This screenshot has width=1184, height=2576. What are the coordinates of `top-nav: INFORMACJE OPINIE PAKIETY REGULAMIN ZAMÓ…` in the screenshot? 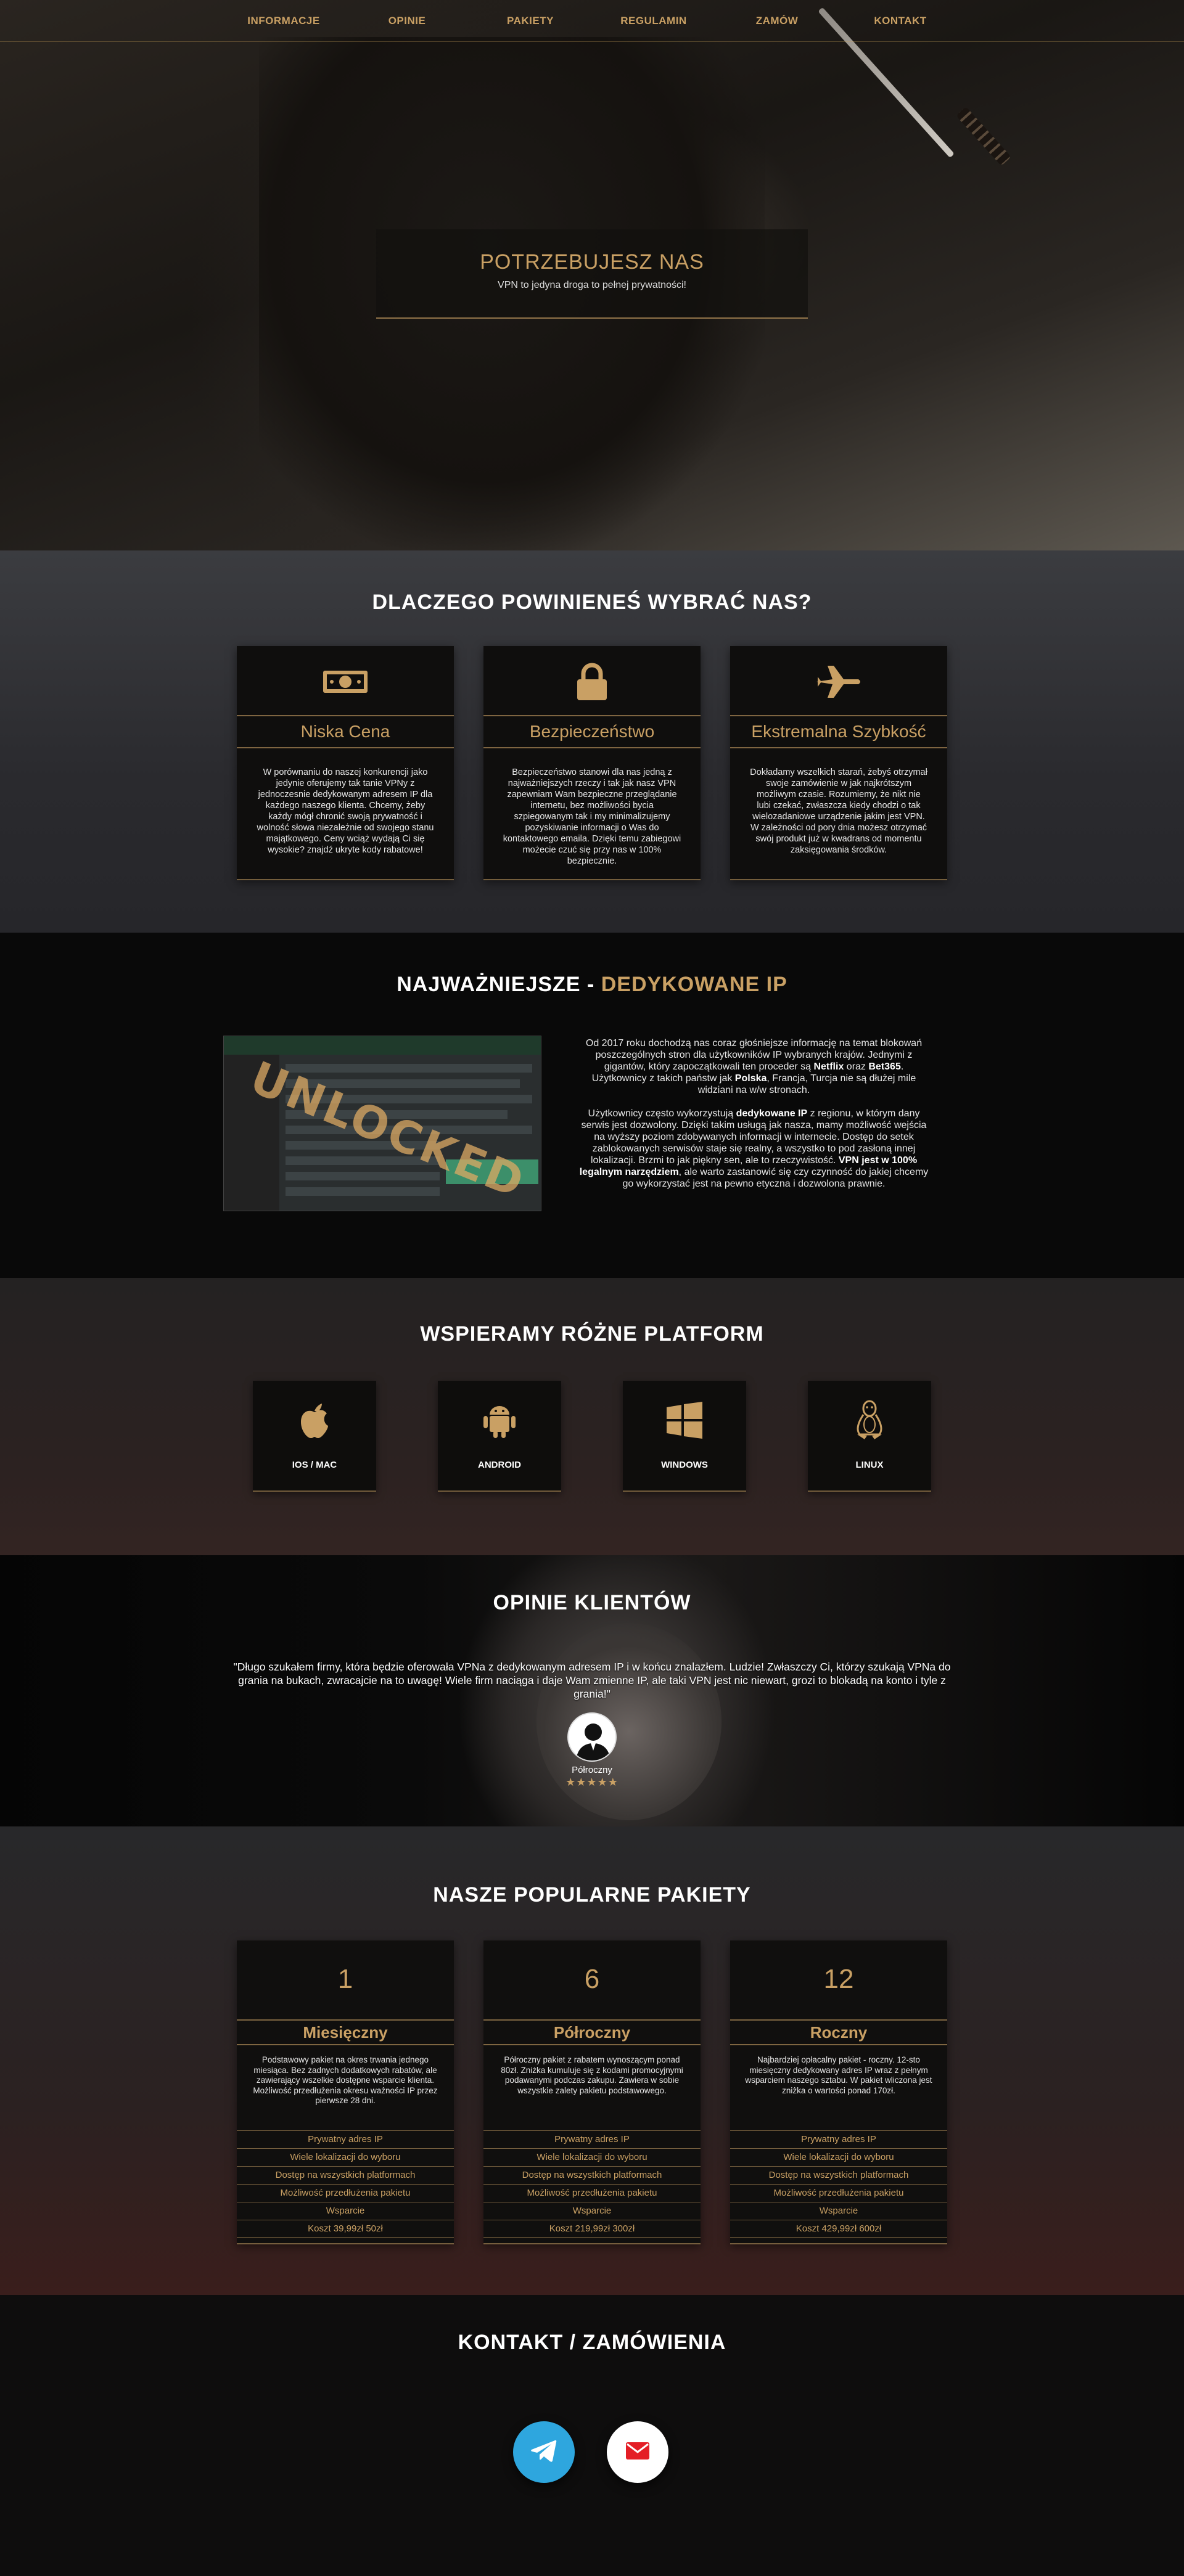 It's located at (592, 21).